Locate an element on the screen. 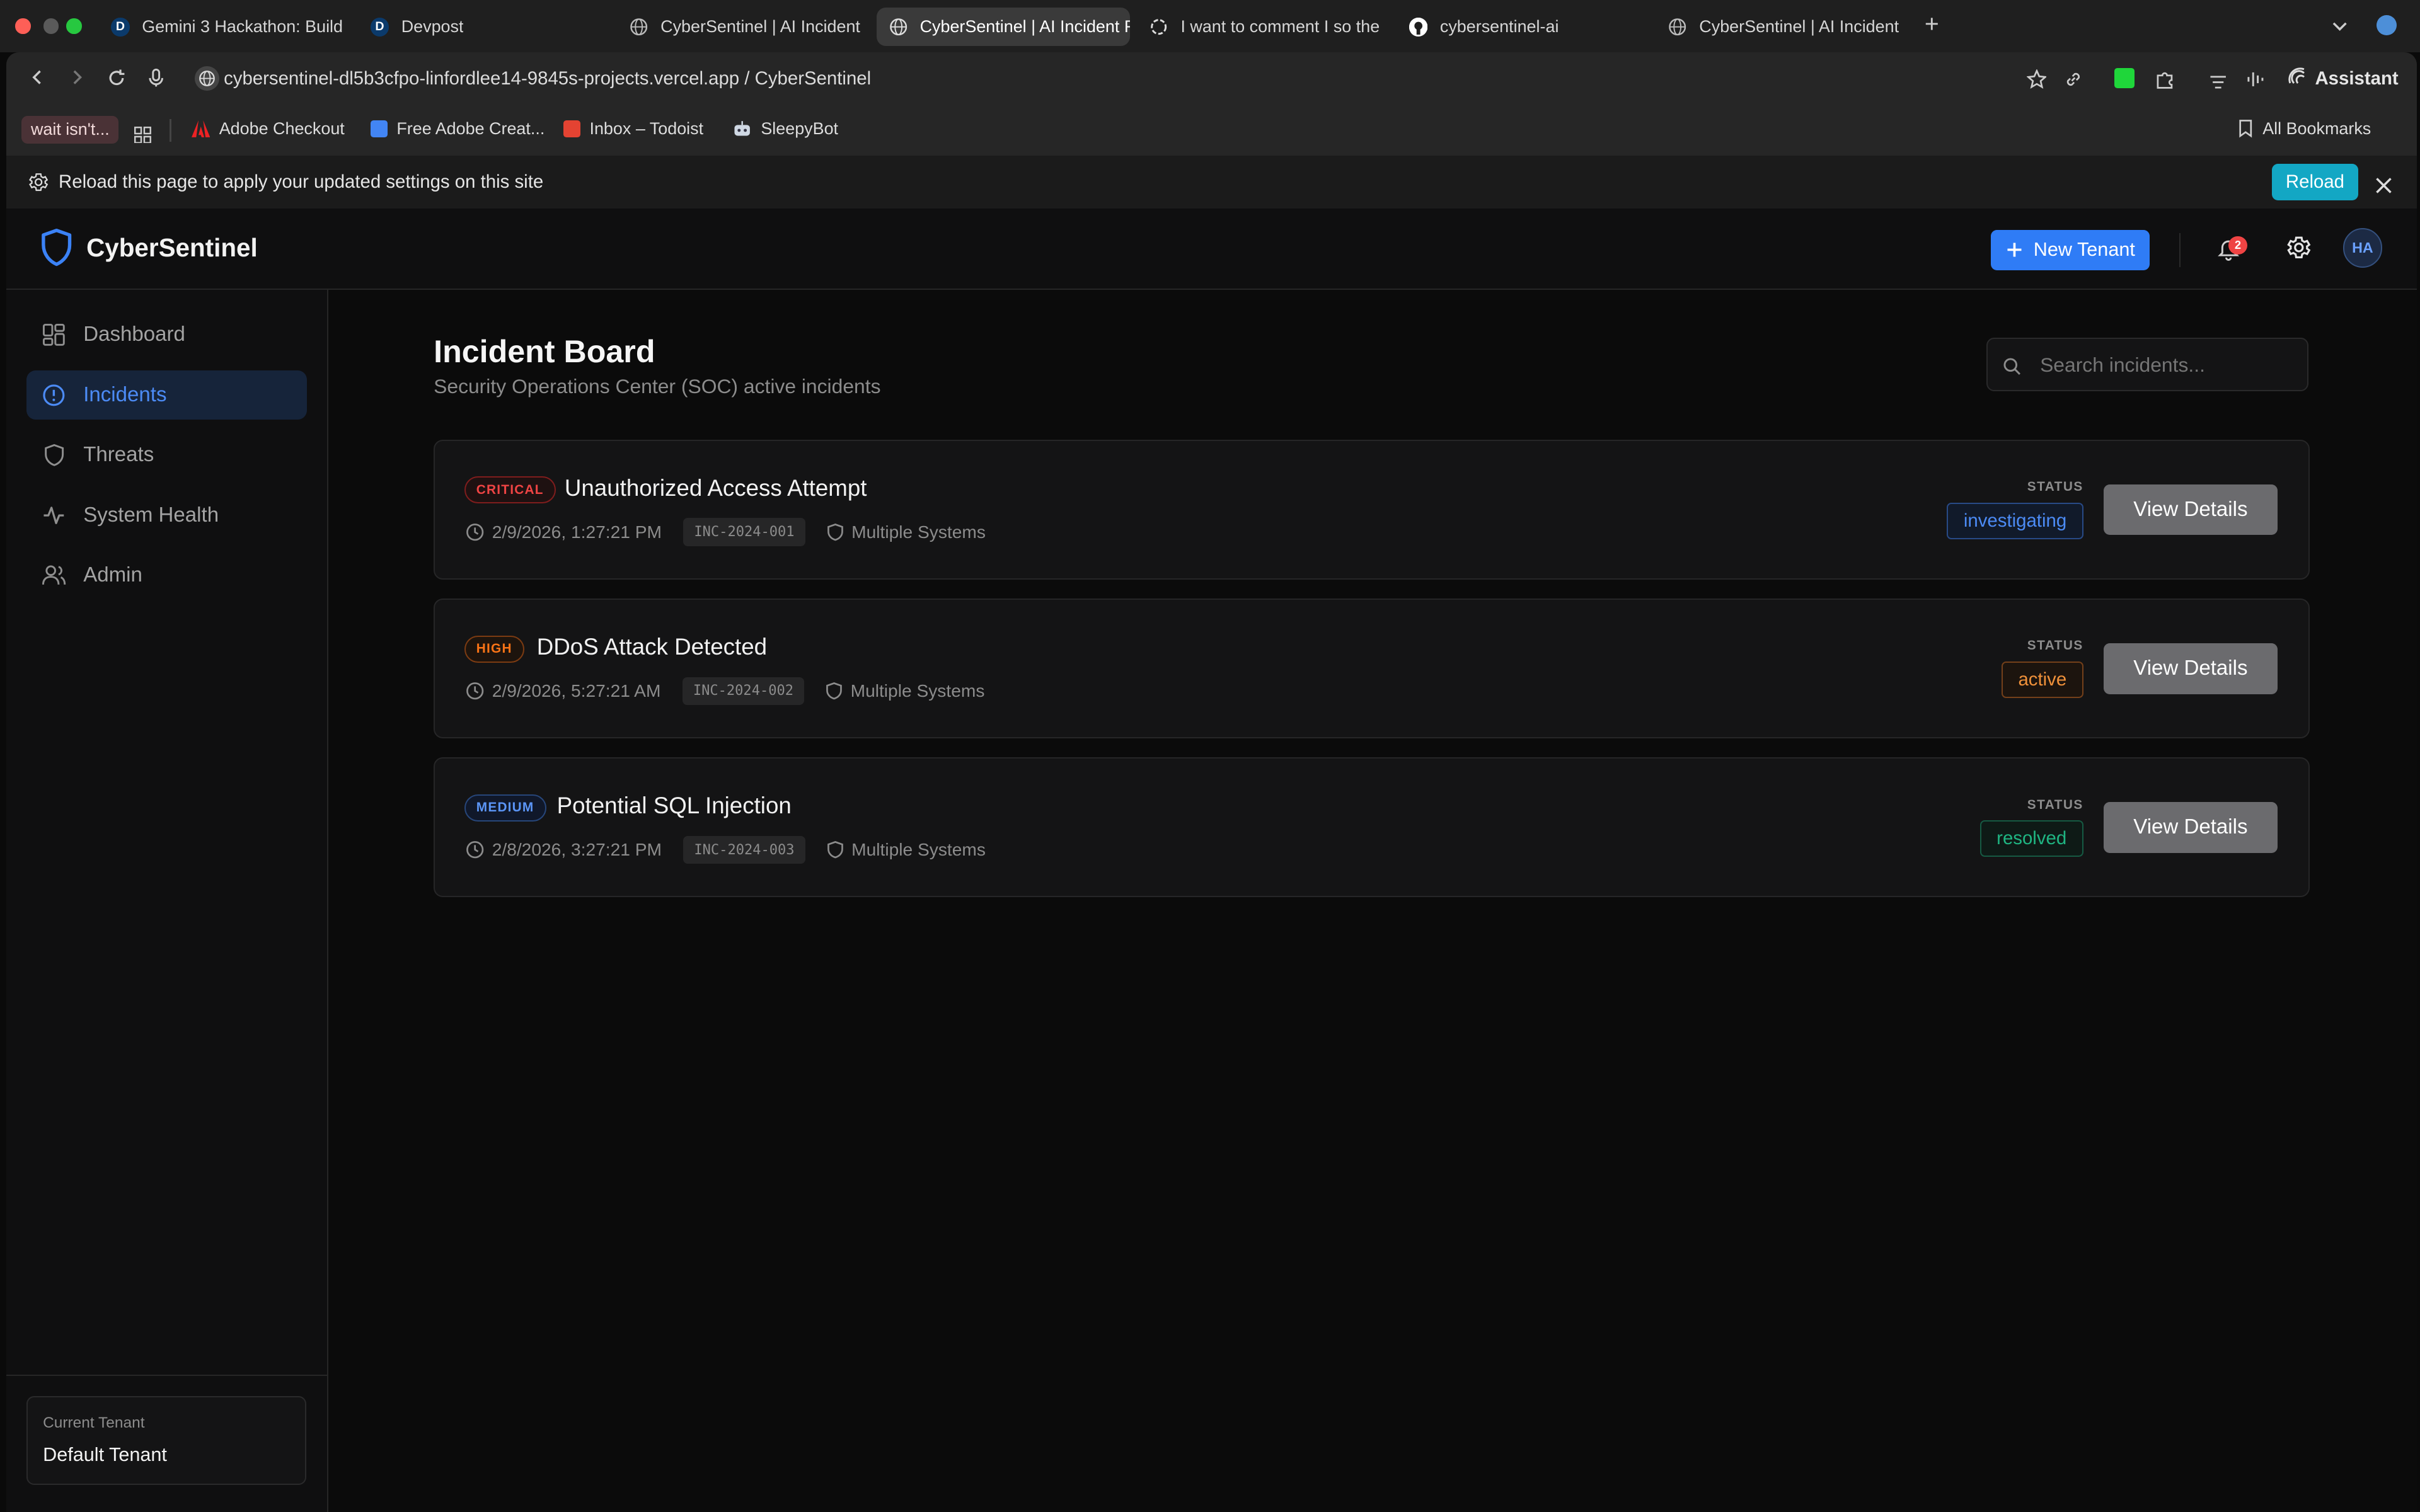 Image resolution: width=2420 pixels, height=1512 pixels. close-info-bar-icon is located at coordinates (2384, 186).